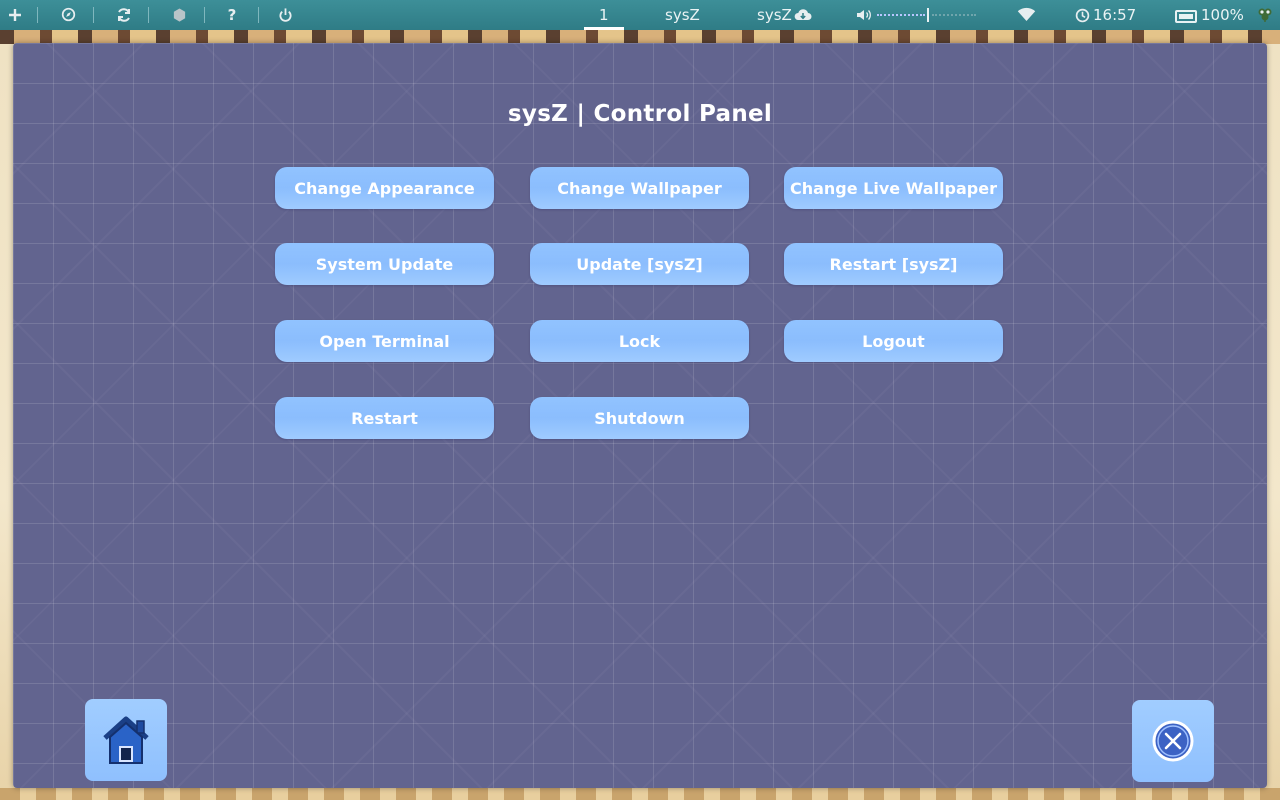 Image resolution: width=1280 pixels, height=800 pixels. Describe the element at coordinates (893, 341) in the screenshot. I see `logout-button: Logout` at that location.